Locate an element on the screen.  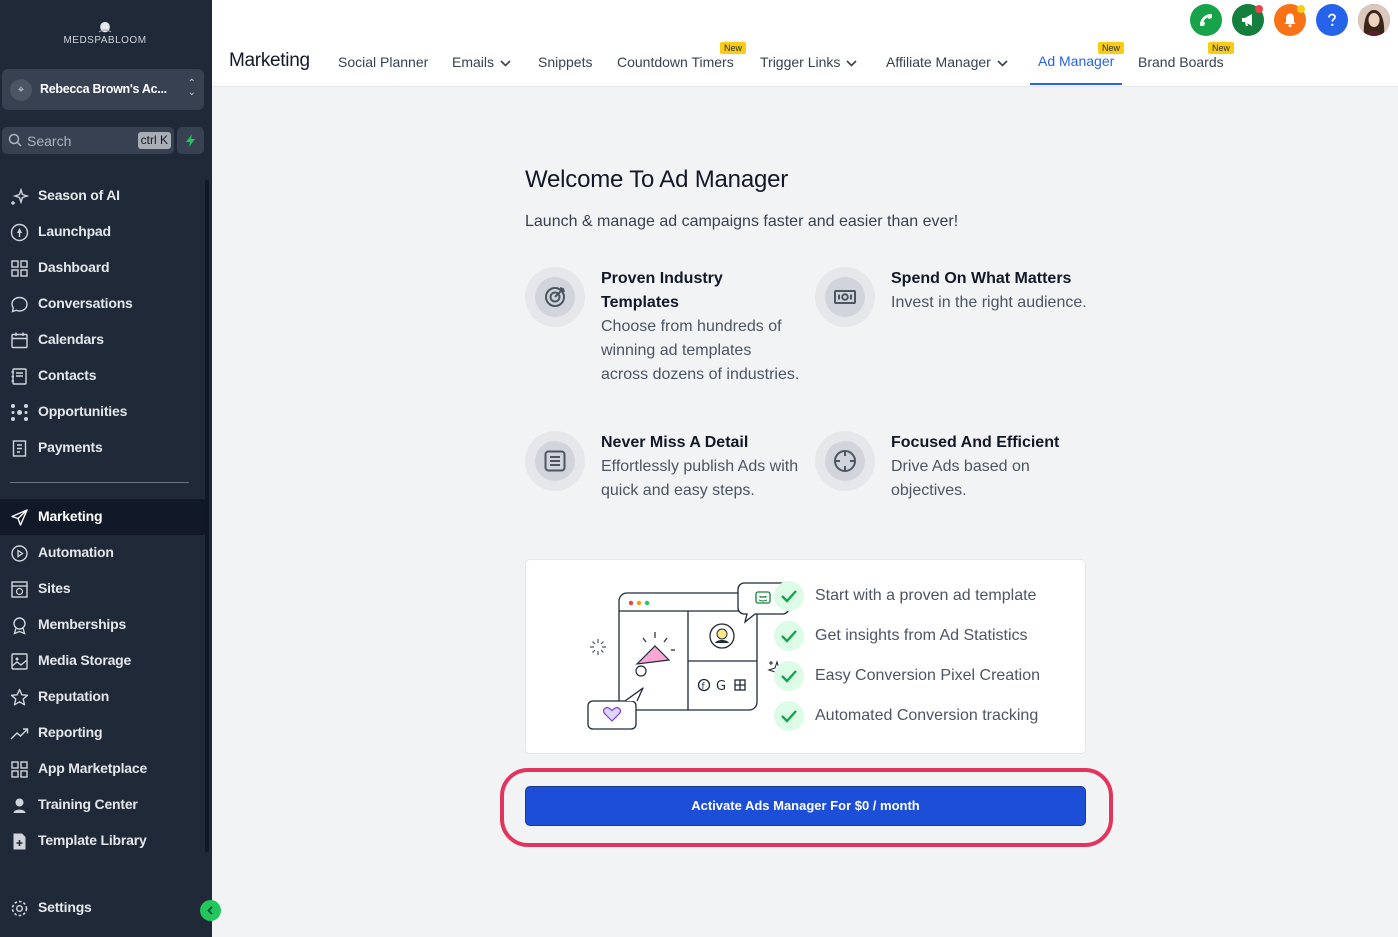
sidebar-item-settings: Settings is located at coordinates (103, 908).